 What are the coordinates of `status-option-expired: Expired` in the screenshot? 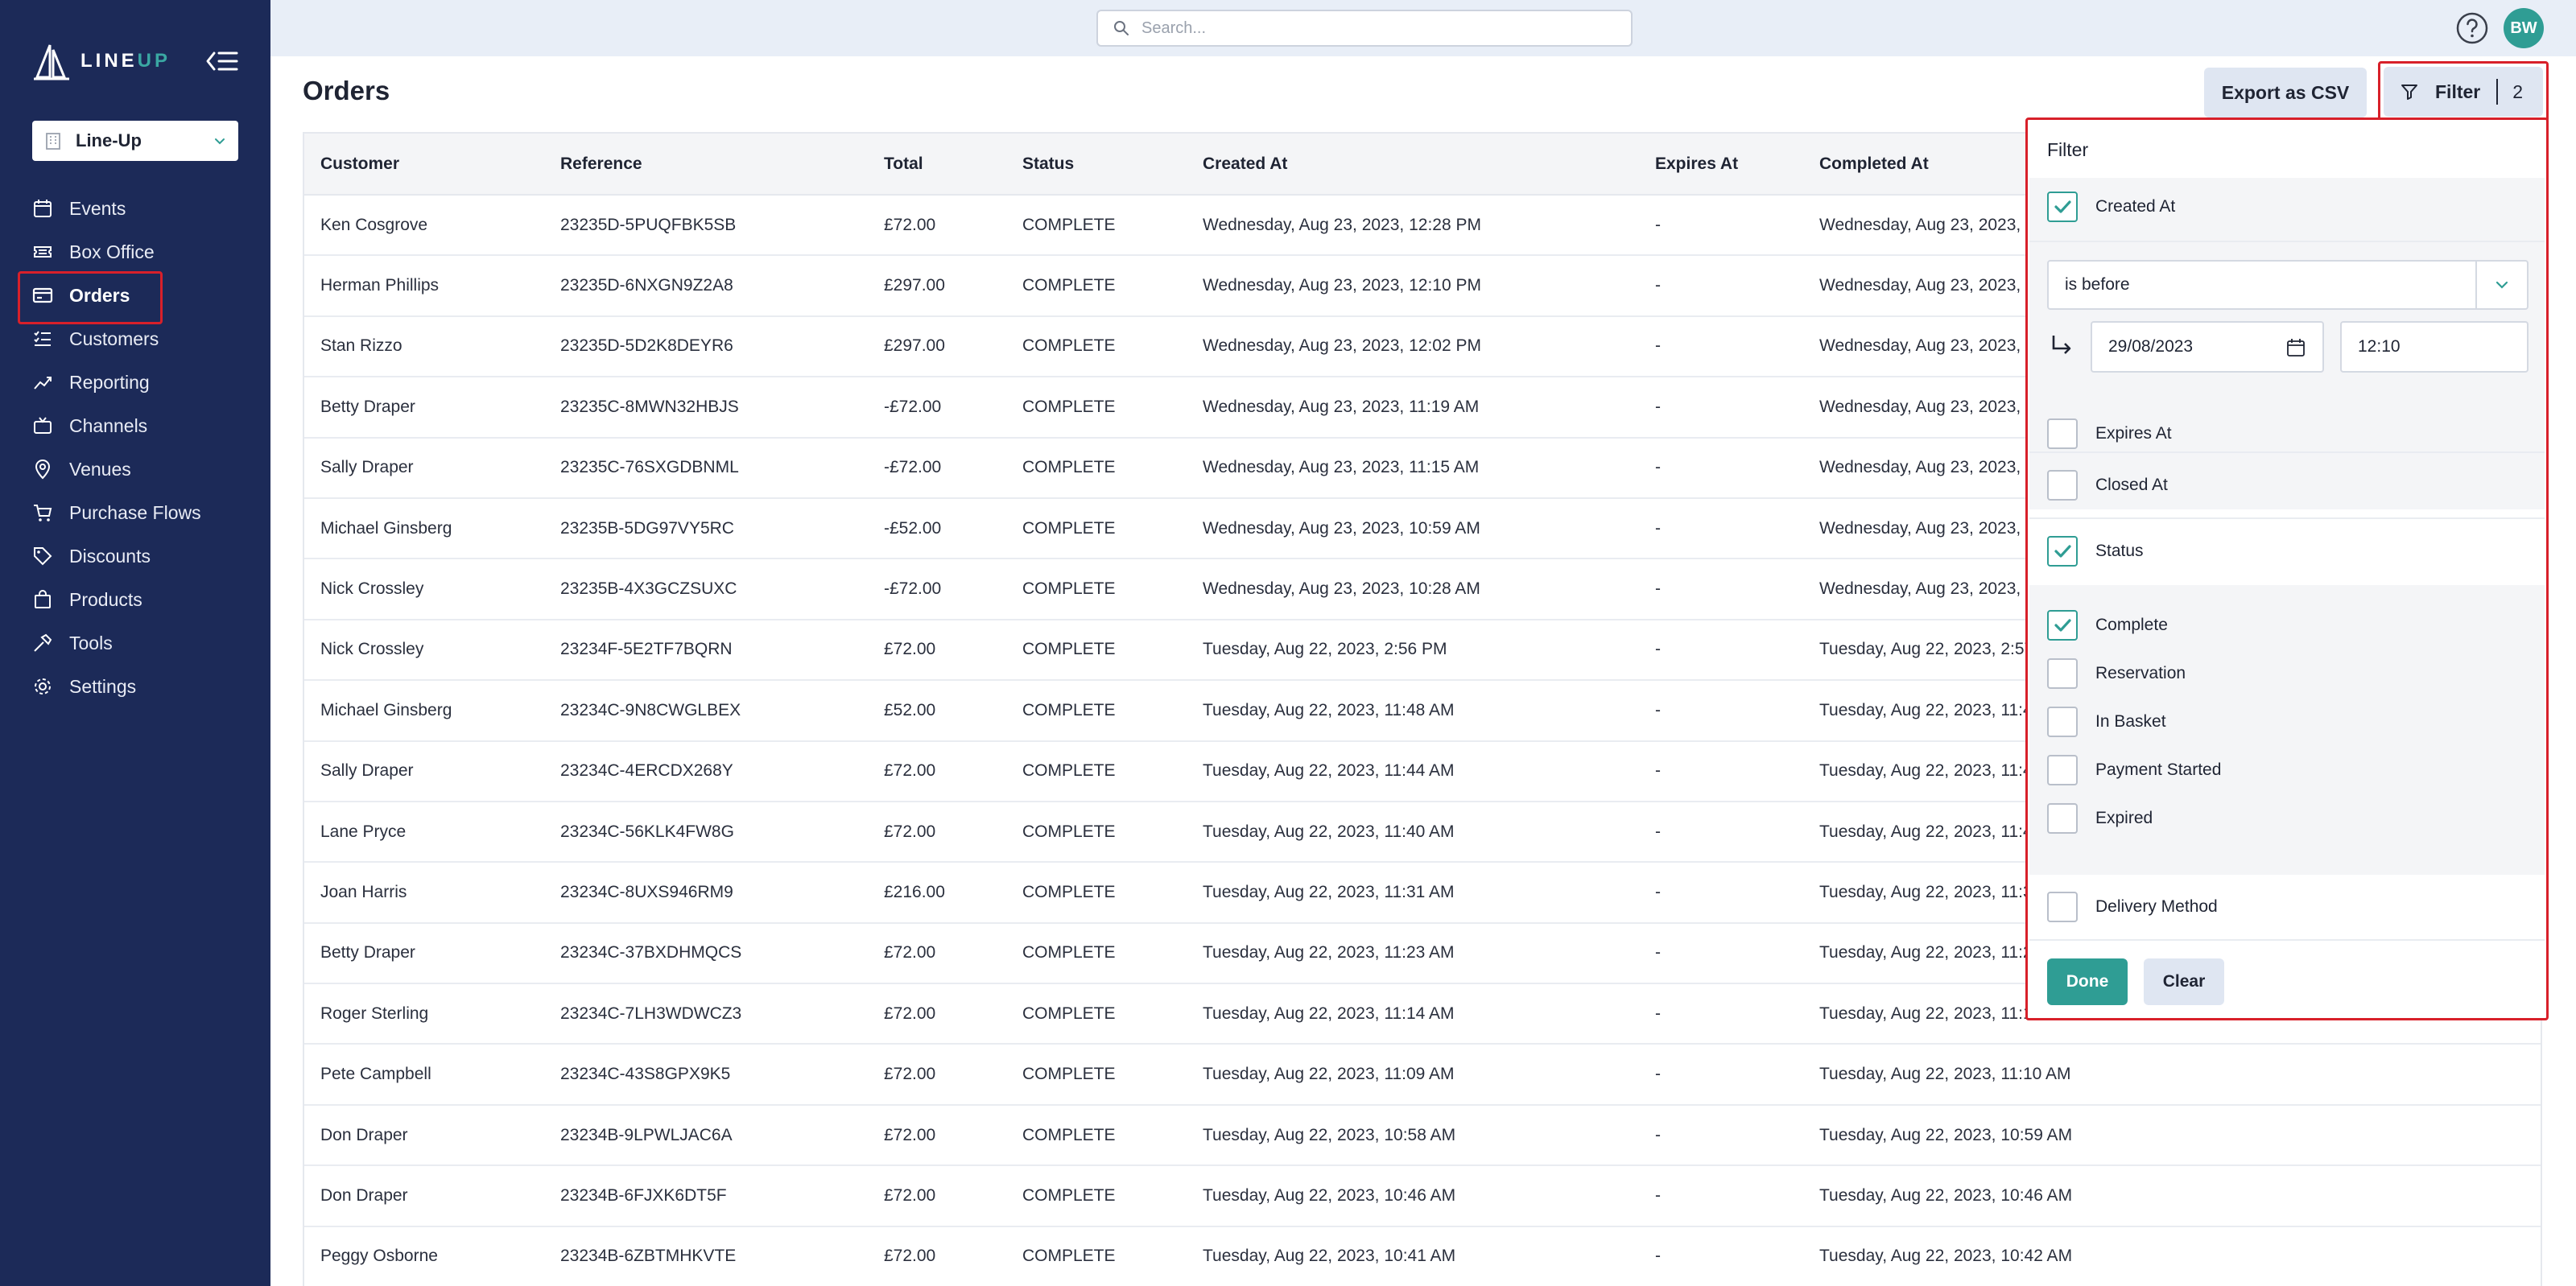 It's located at (2287, 818).